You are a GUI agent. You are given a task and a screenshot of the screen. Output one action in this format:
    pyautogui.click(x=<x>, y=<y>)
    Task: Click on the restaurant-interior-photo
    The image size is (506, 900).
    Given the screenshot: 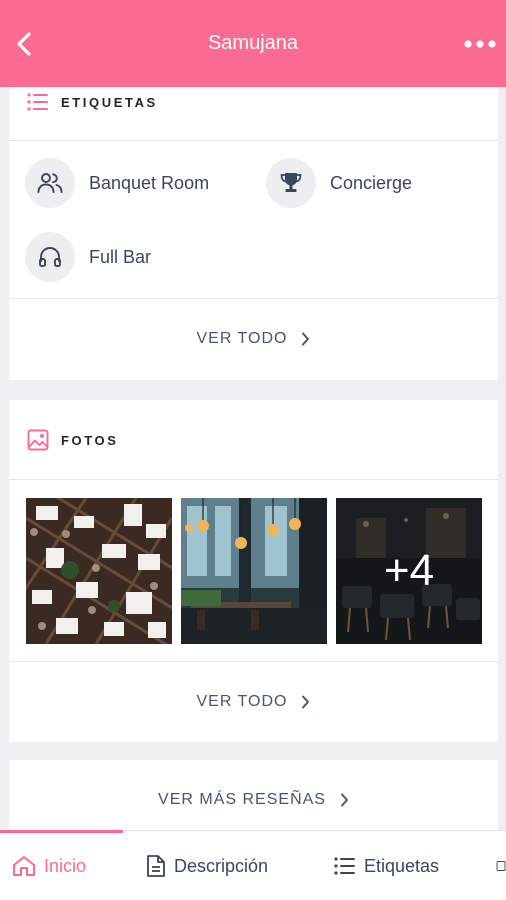 What is the action you would take?
    pyautogui.click(x=254, y=571)
    